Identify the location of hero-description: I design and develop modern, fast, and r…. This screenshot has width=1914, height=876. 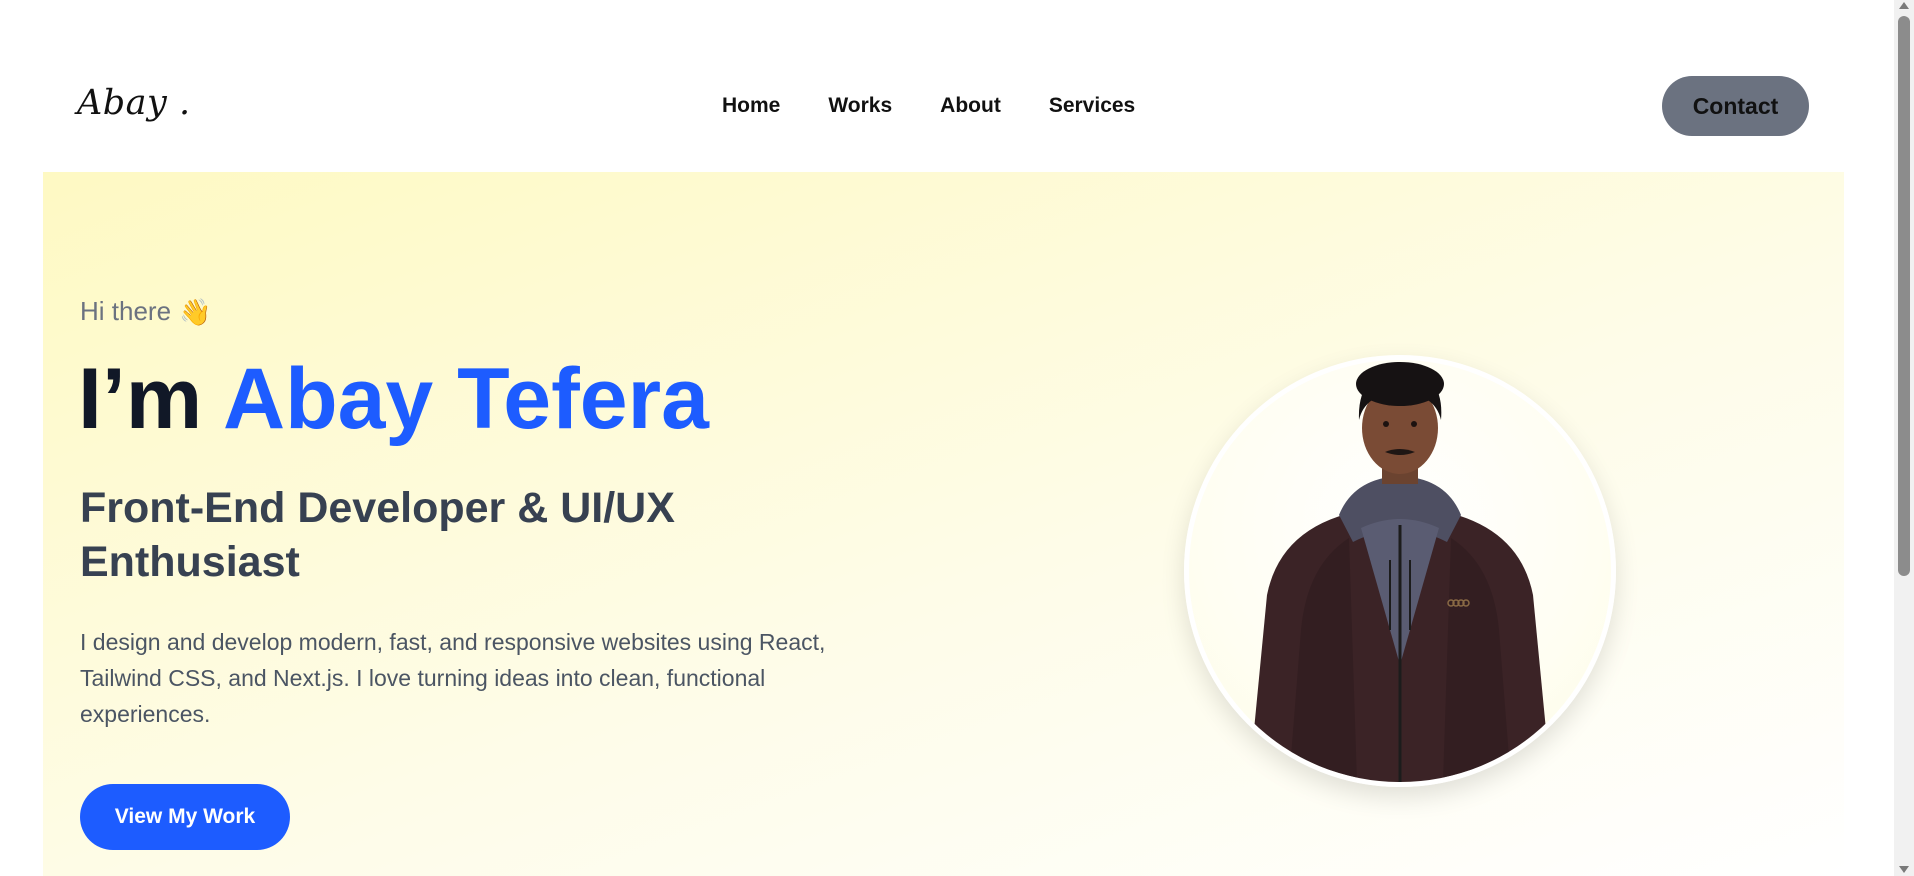
(453, 678).